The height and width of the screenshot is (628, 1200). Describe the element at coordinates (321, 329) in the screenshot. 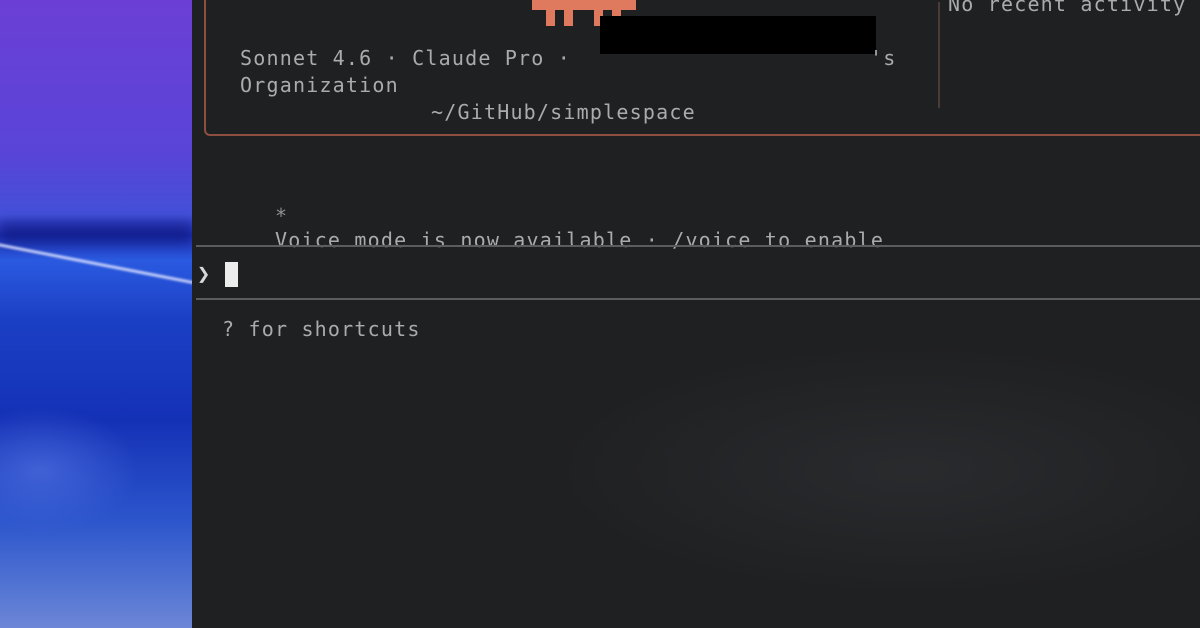

I see `shortcuts-hint: ? for shortcuts` at that location.